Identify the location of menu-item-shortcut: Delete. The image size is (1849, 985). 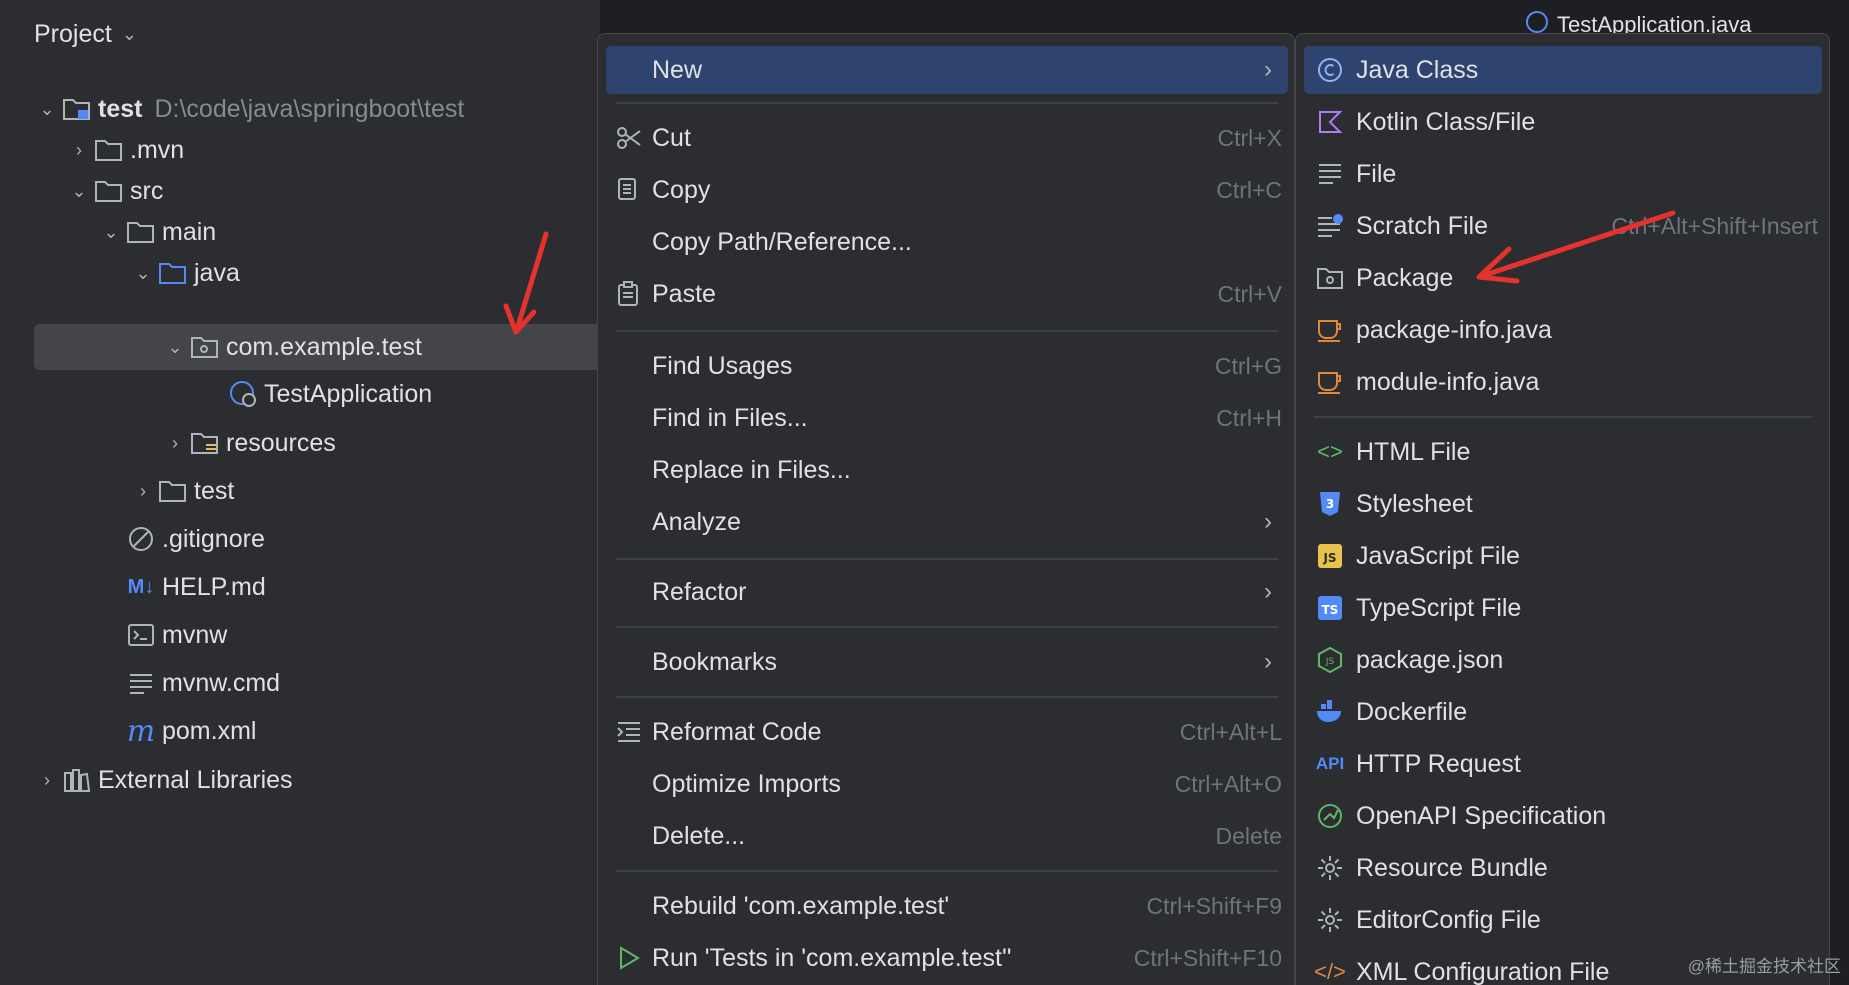
(1248, 835).